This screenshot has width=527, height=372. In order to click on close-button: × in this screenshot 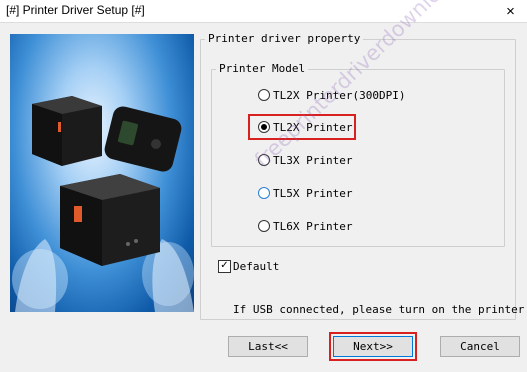, I will do `click(510, 11)`.